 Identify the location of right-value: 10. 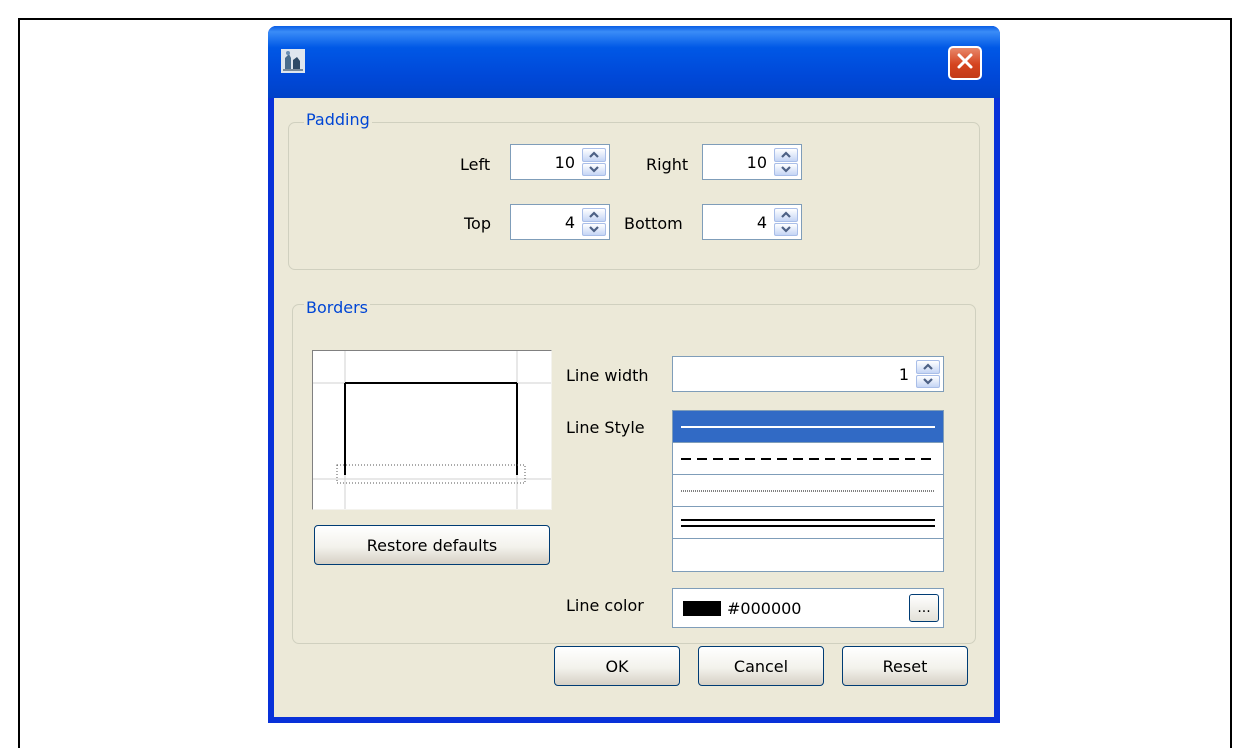
(756, 162).